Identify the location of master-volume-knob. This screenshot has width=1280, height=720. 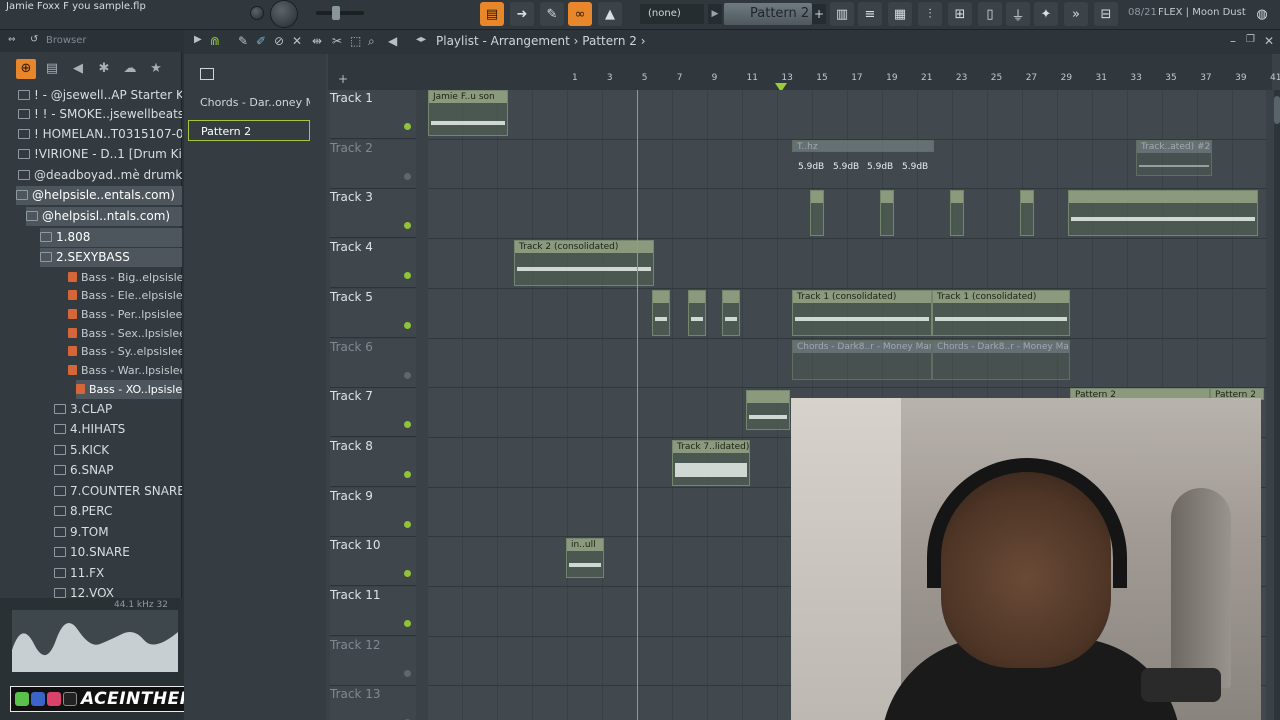
(284, 14).